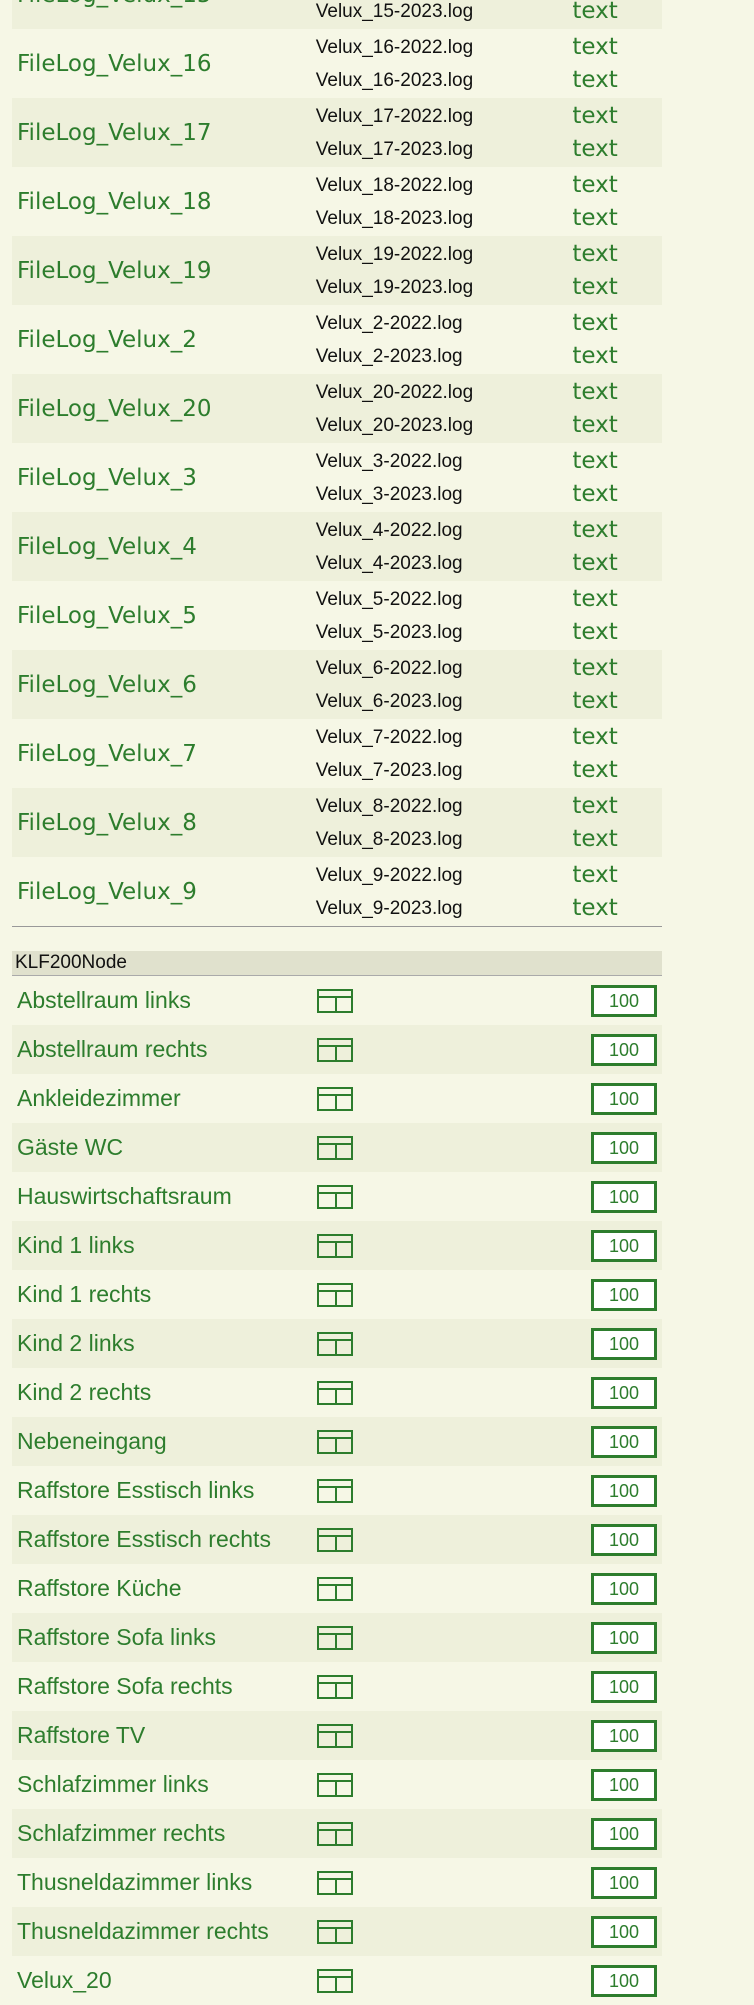  I want to click on device-name-link: Ankleidezimmer, so click(155, 1098).